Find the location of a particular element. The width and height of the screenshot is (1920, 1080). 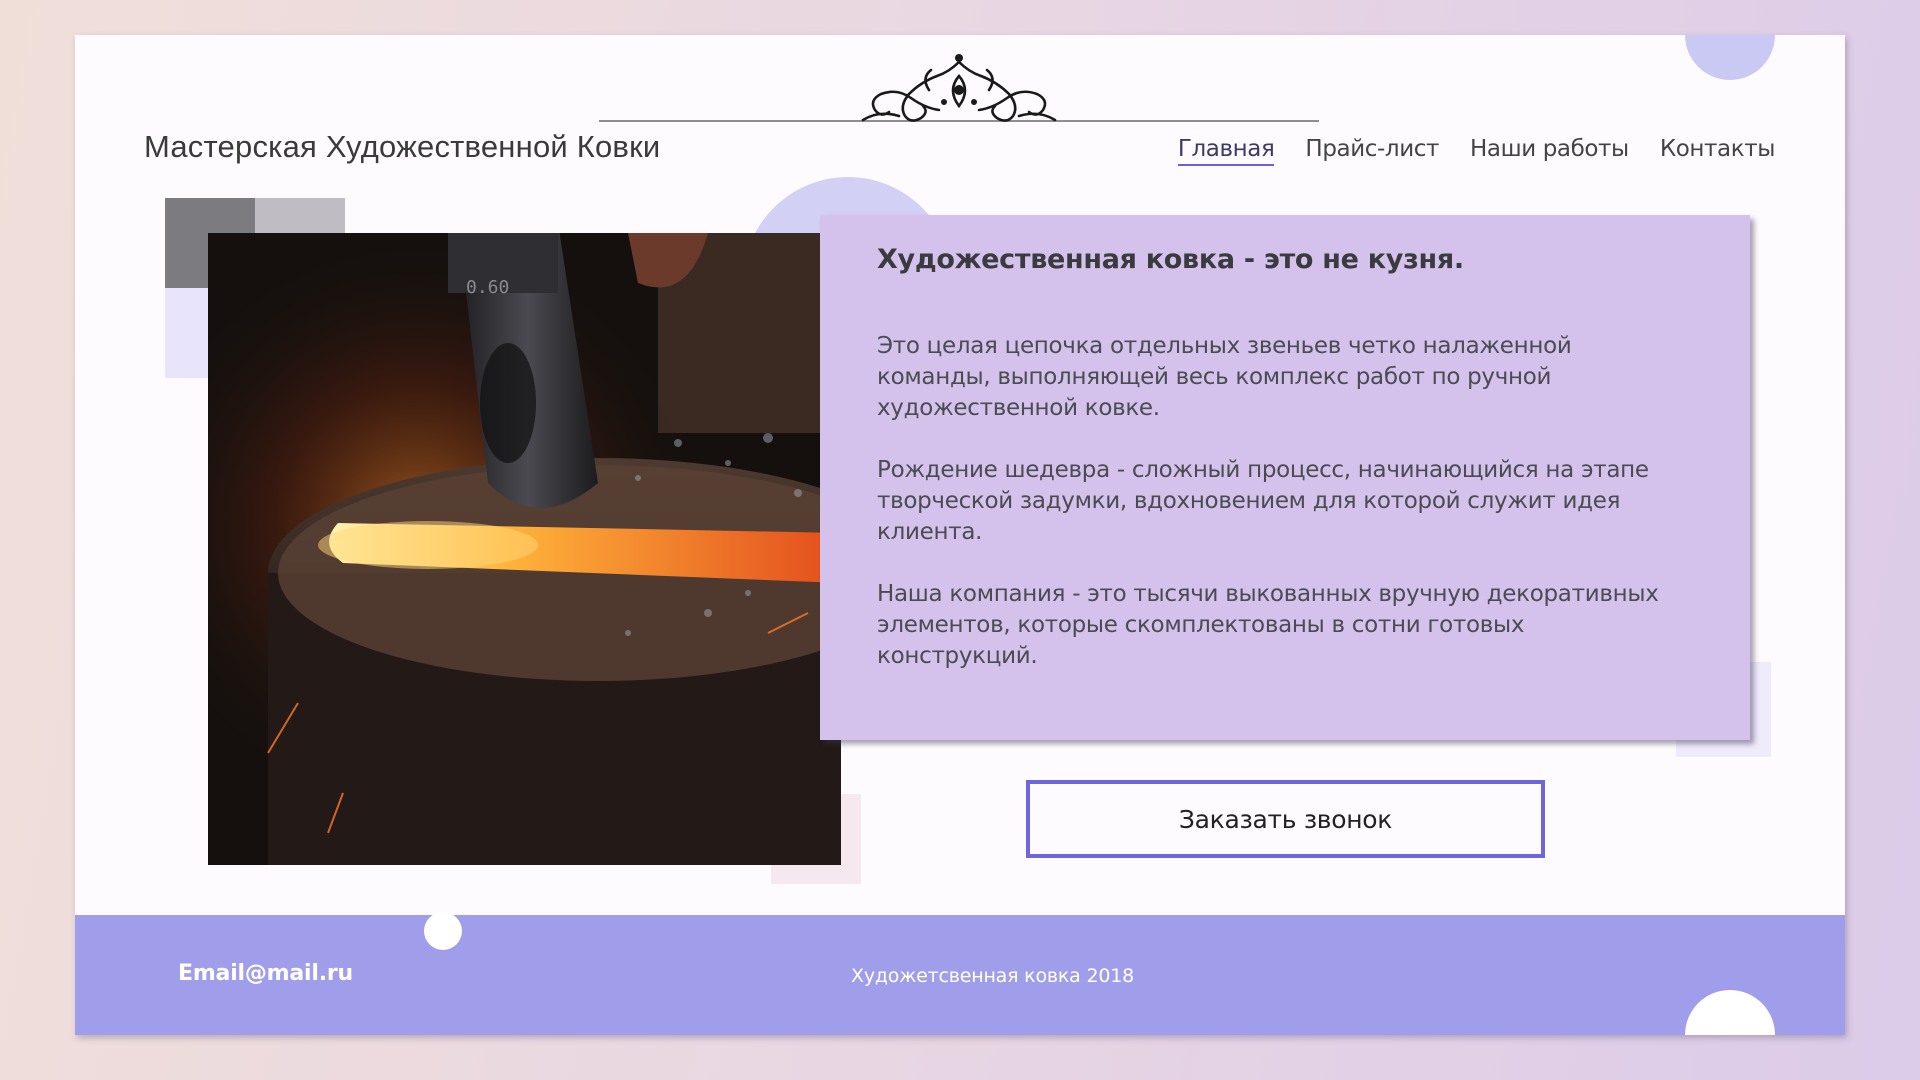

ornament-icon is located at coordinates (959, 88).